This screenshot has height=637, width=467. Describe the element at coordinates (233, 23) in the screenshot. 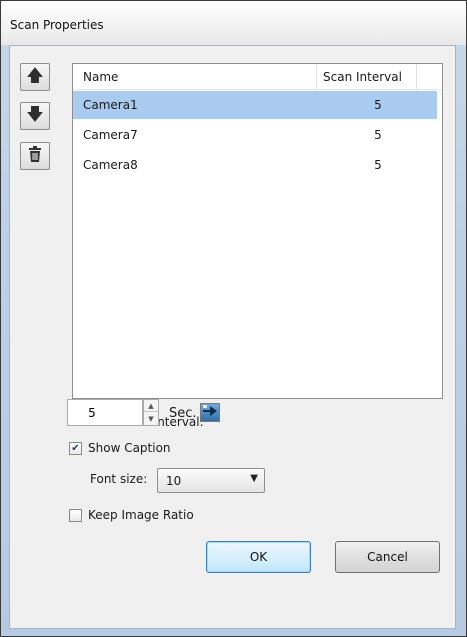

I see `title-bar: Scan Properties` at that location.